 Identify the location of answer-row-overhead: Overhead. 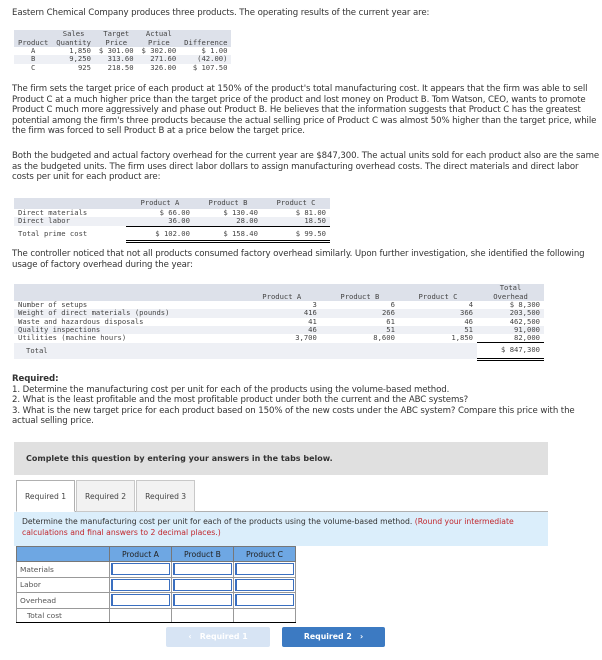
(156, 600).